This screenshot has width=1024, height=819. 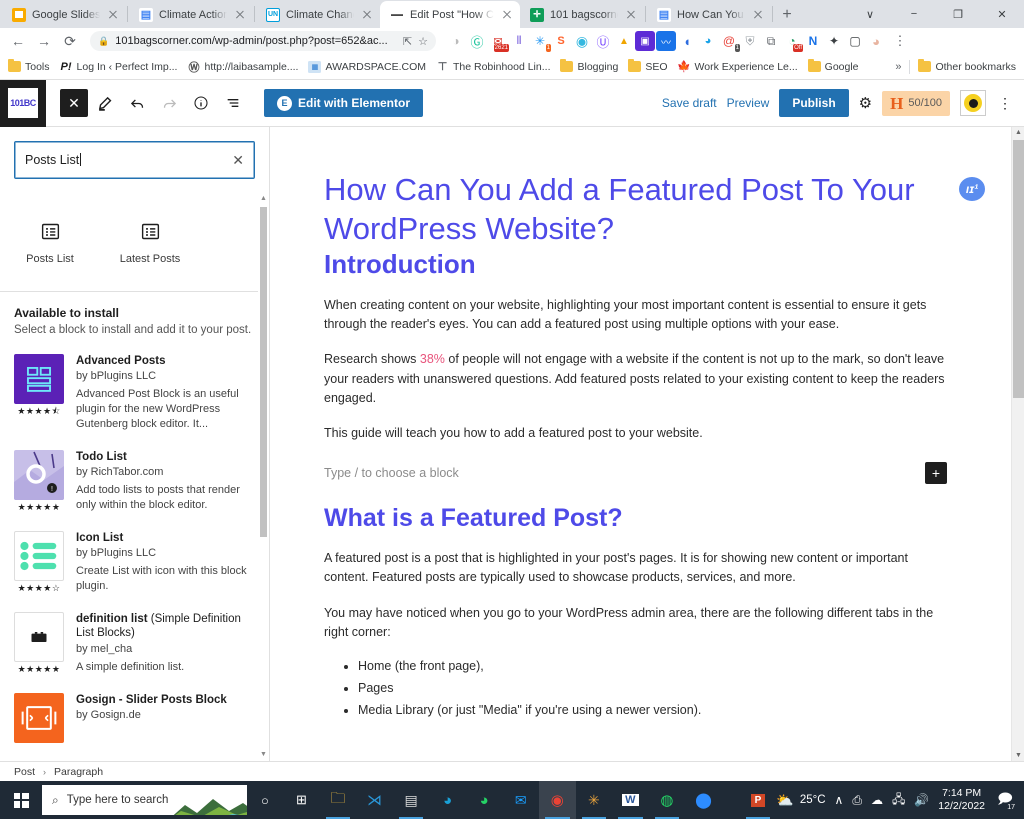 I want to click on other-bookmarks-item: Other bookmarks, so click(x=967, y=66).